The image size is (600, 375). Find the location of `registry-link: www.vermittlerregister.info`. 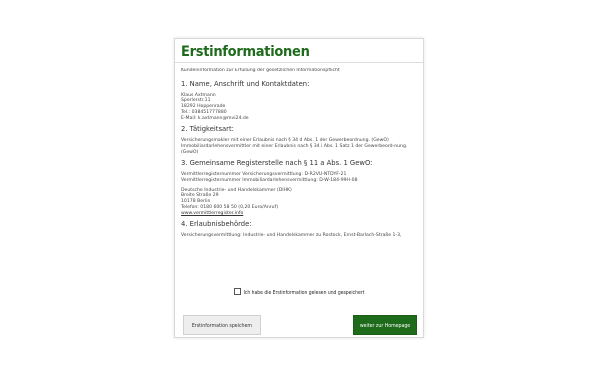

registry-link: www.vermittlerregister.info is located at coordinates (301, 214).